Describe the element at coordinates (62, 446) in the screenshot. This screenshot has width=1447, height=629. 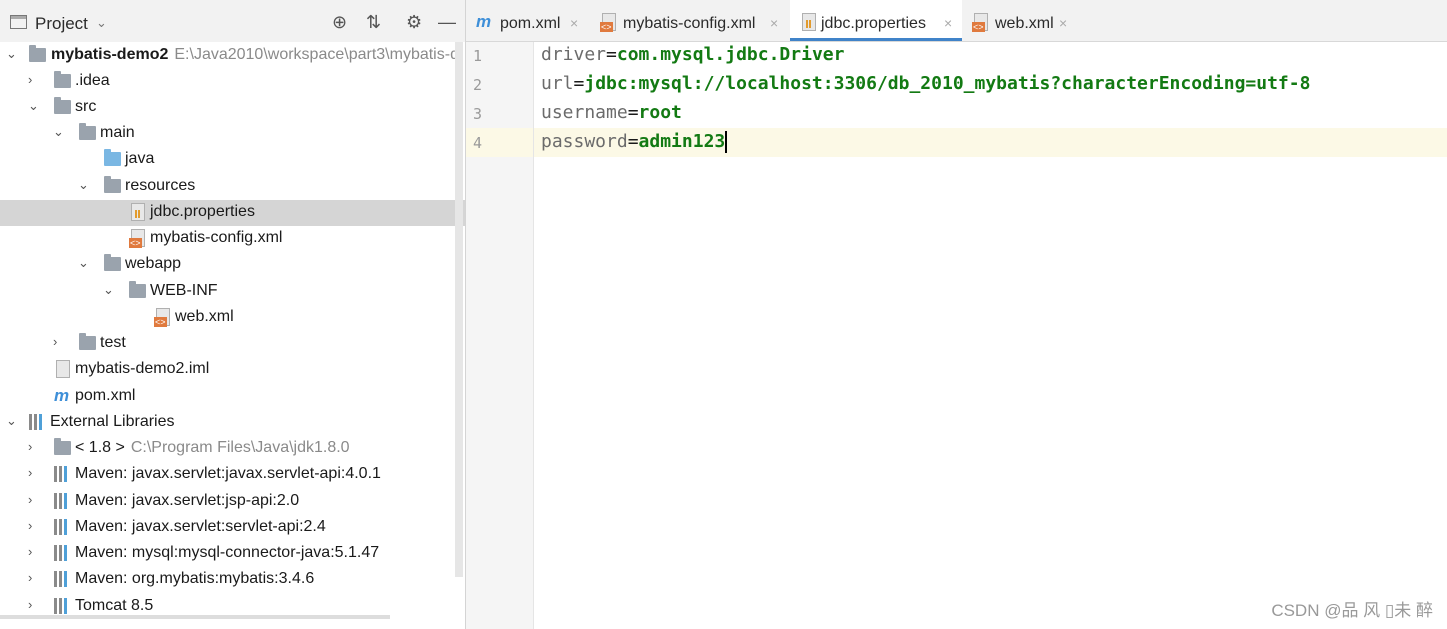
I see `jdk-icon` at that location.